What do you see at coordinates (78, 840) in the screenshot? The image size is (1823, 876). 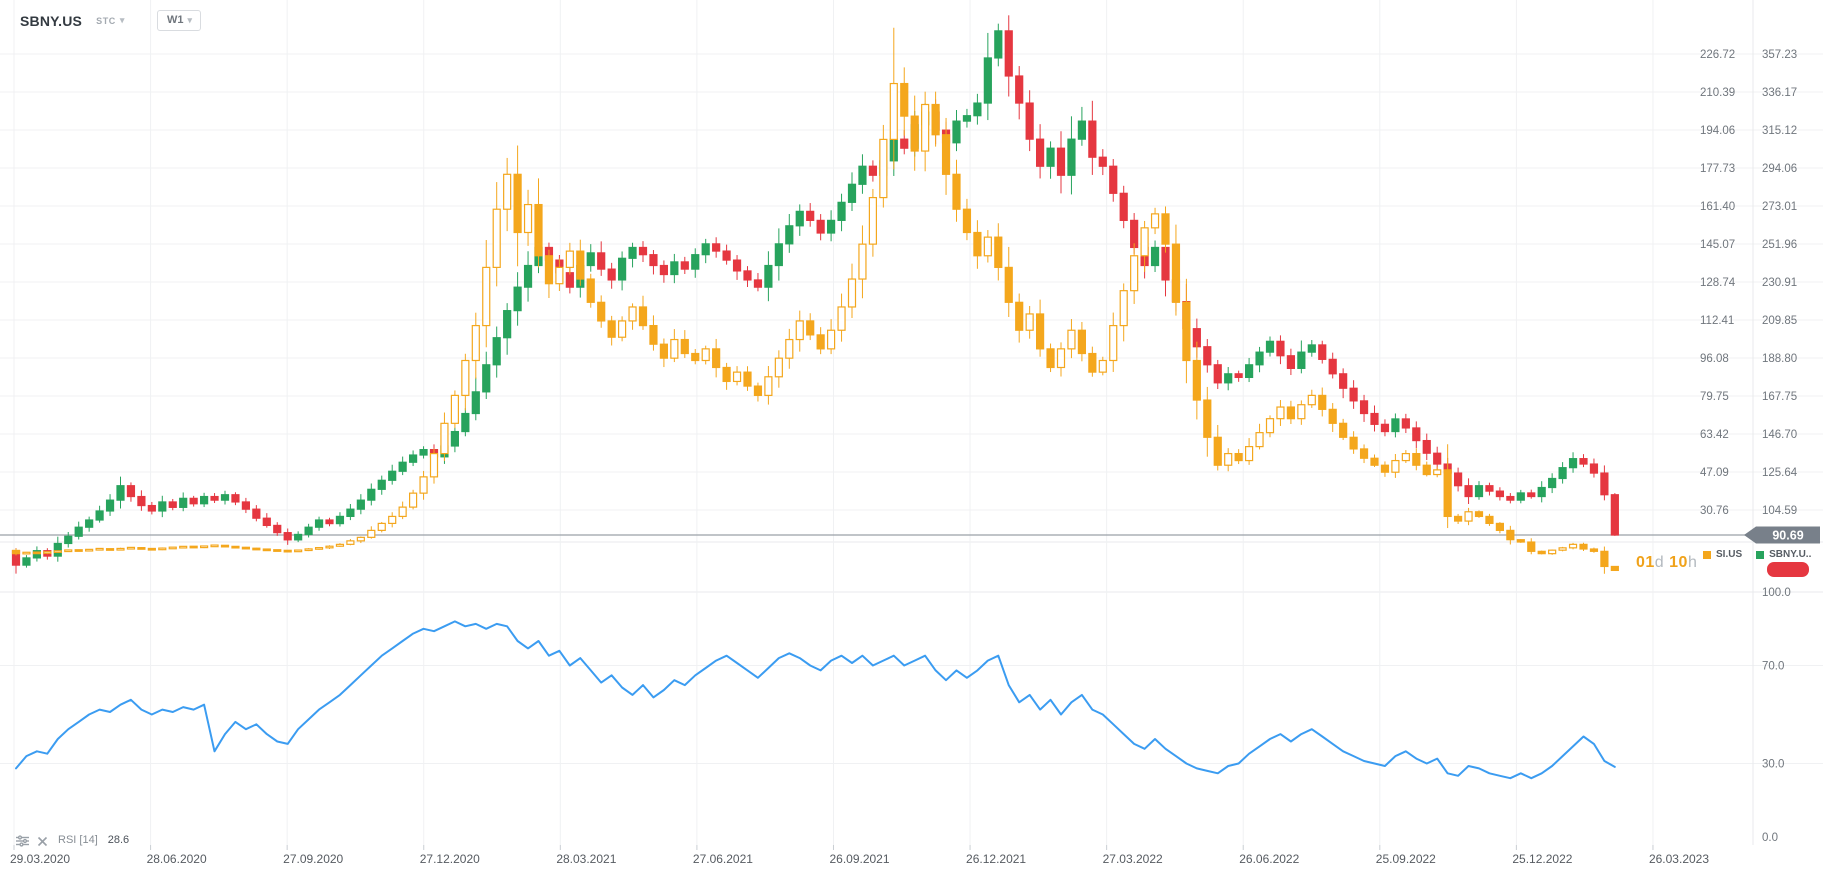 I see `indicator-name: RSI [14]` at bounding box center [78, 840].